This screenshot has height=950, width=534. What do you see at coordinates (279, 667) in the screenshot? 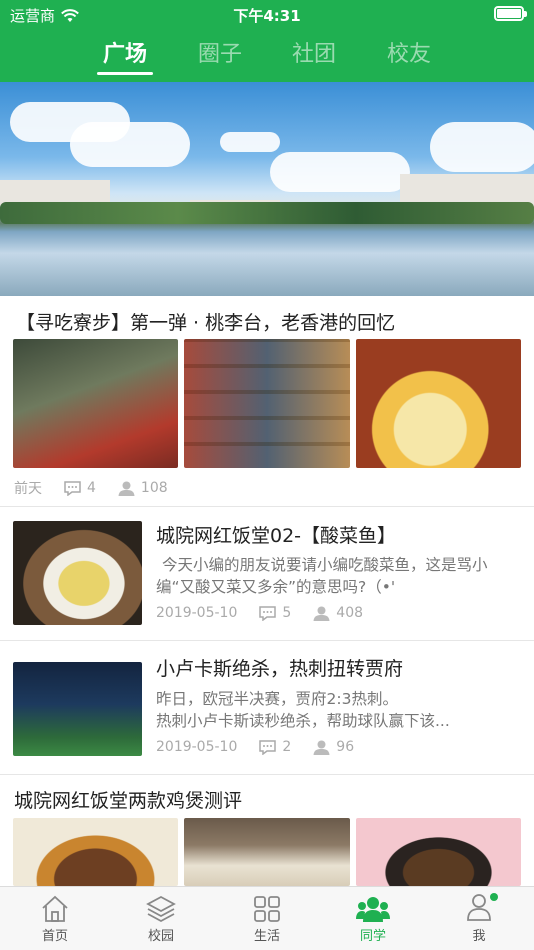
I see `article-title: 小卢卡斯绝杀，热刺扭转贾府` at bounding box center [279, 667].